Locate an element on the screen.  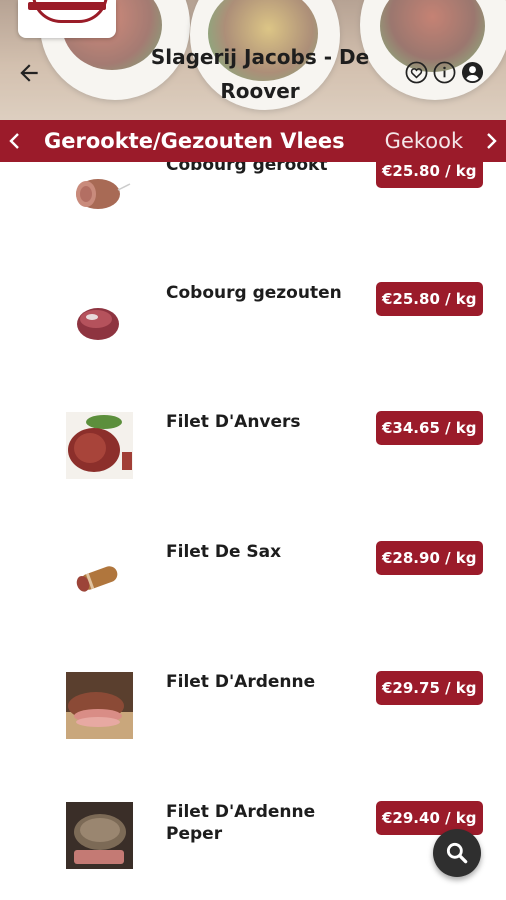
search-icon is located at coordinates (457, 853).